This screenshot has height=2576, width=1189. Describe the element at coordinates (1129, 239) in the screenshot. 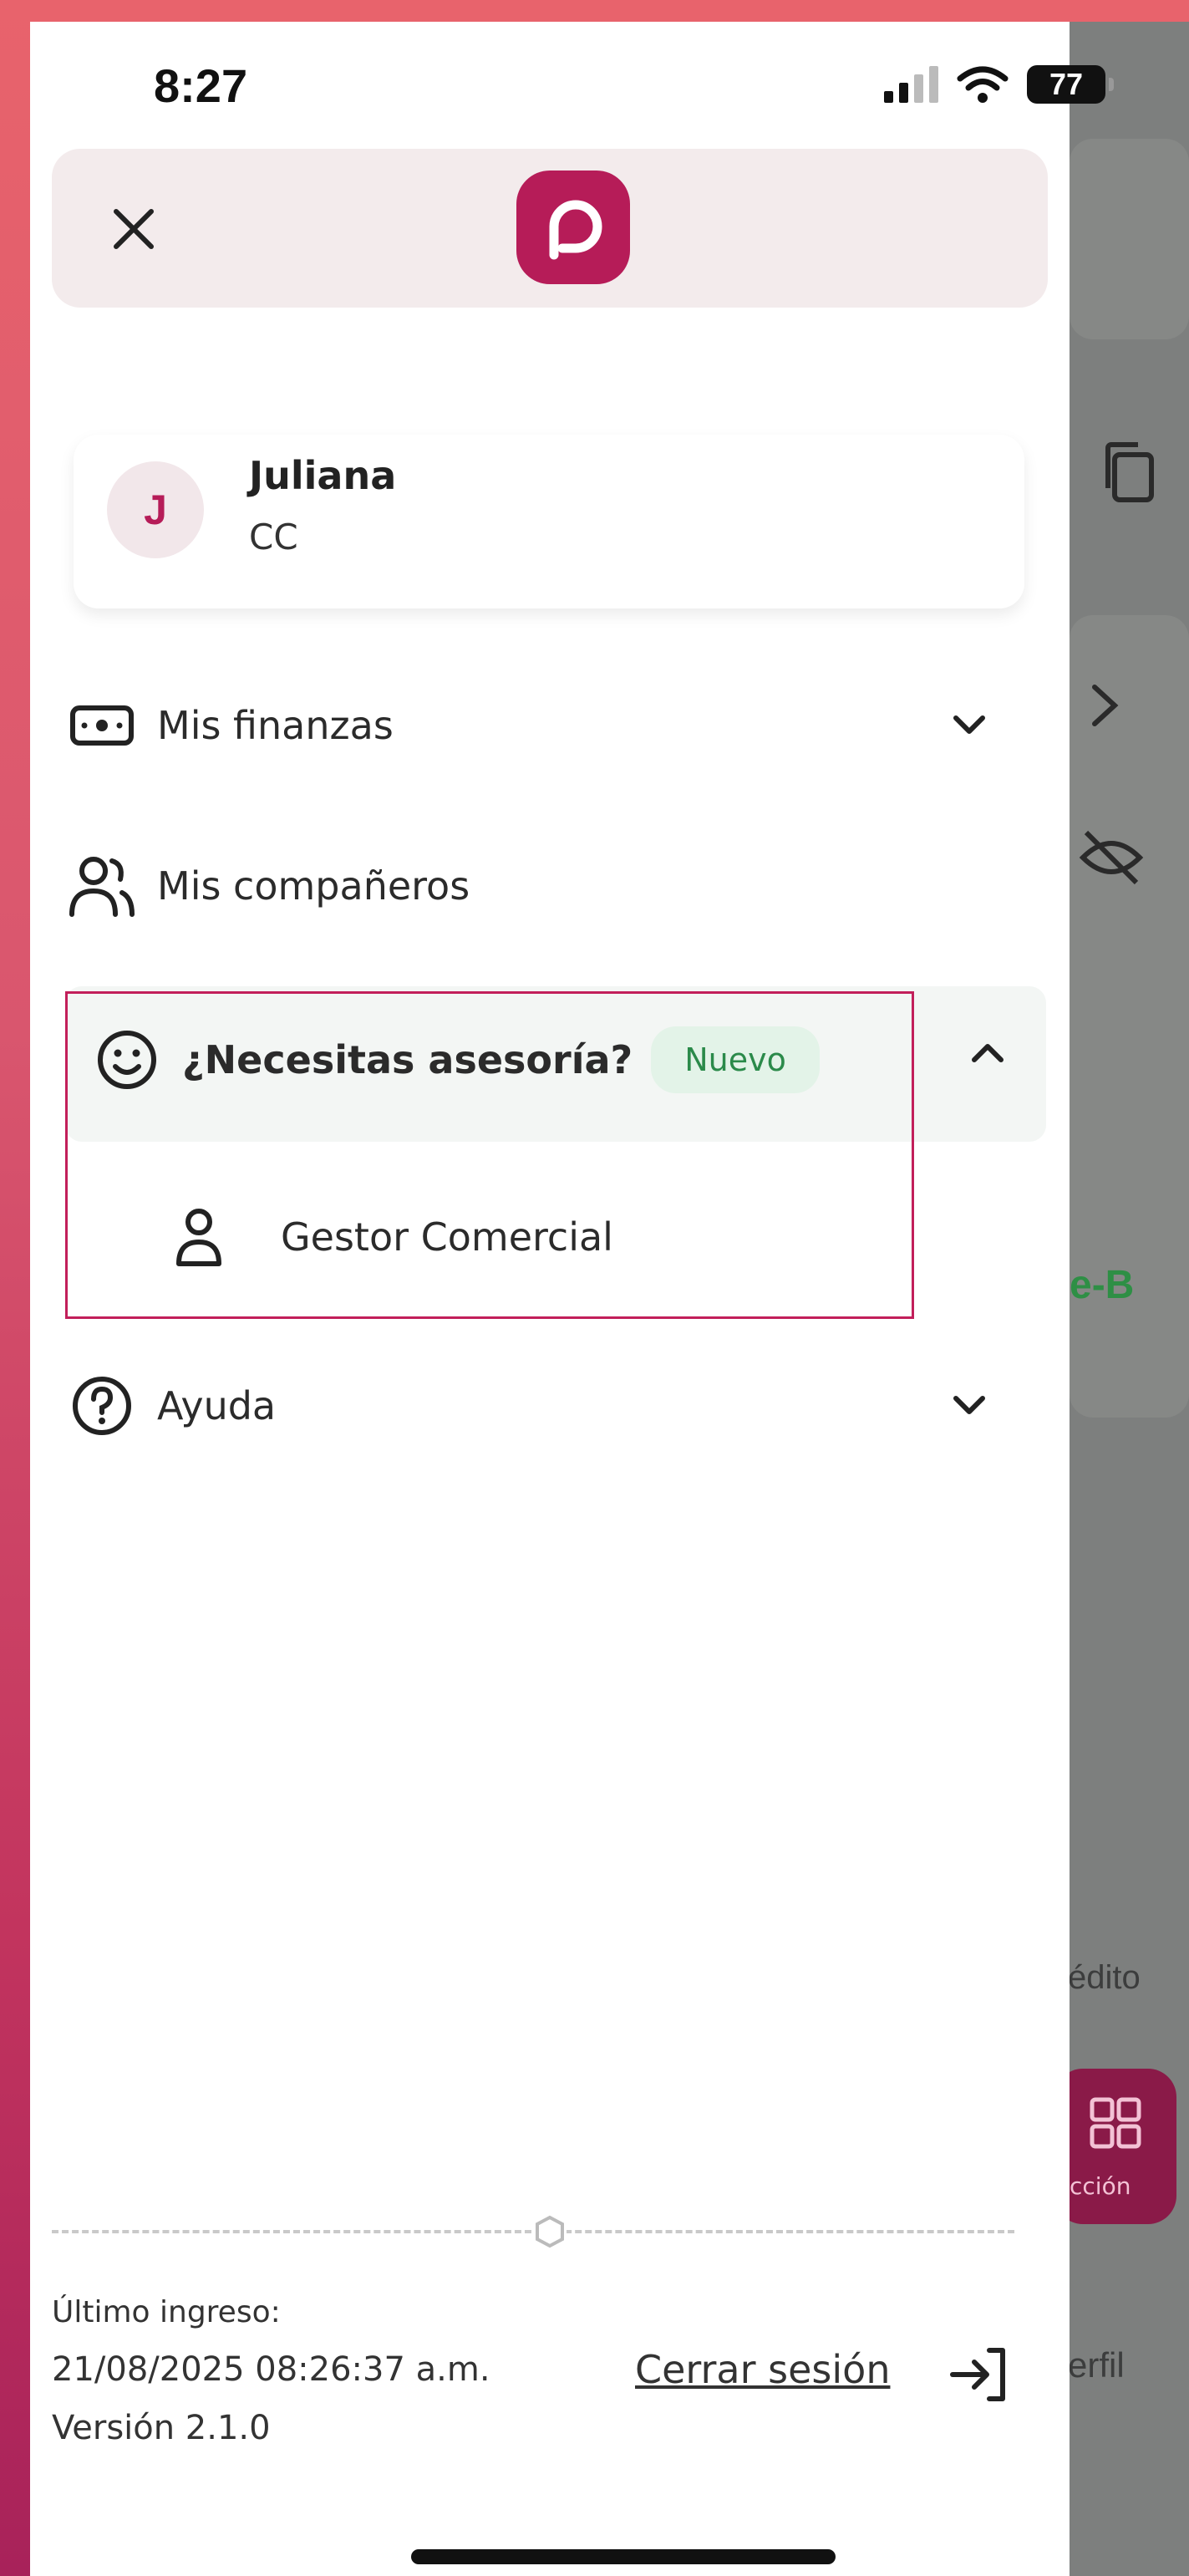

I see `background-card` at that location.